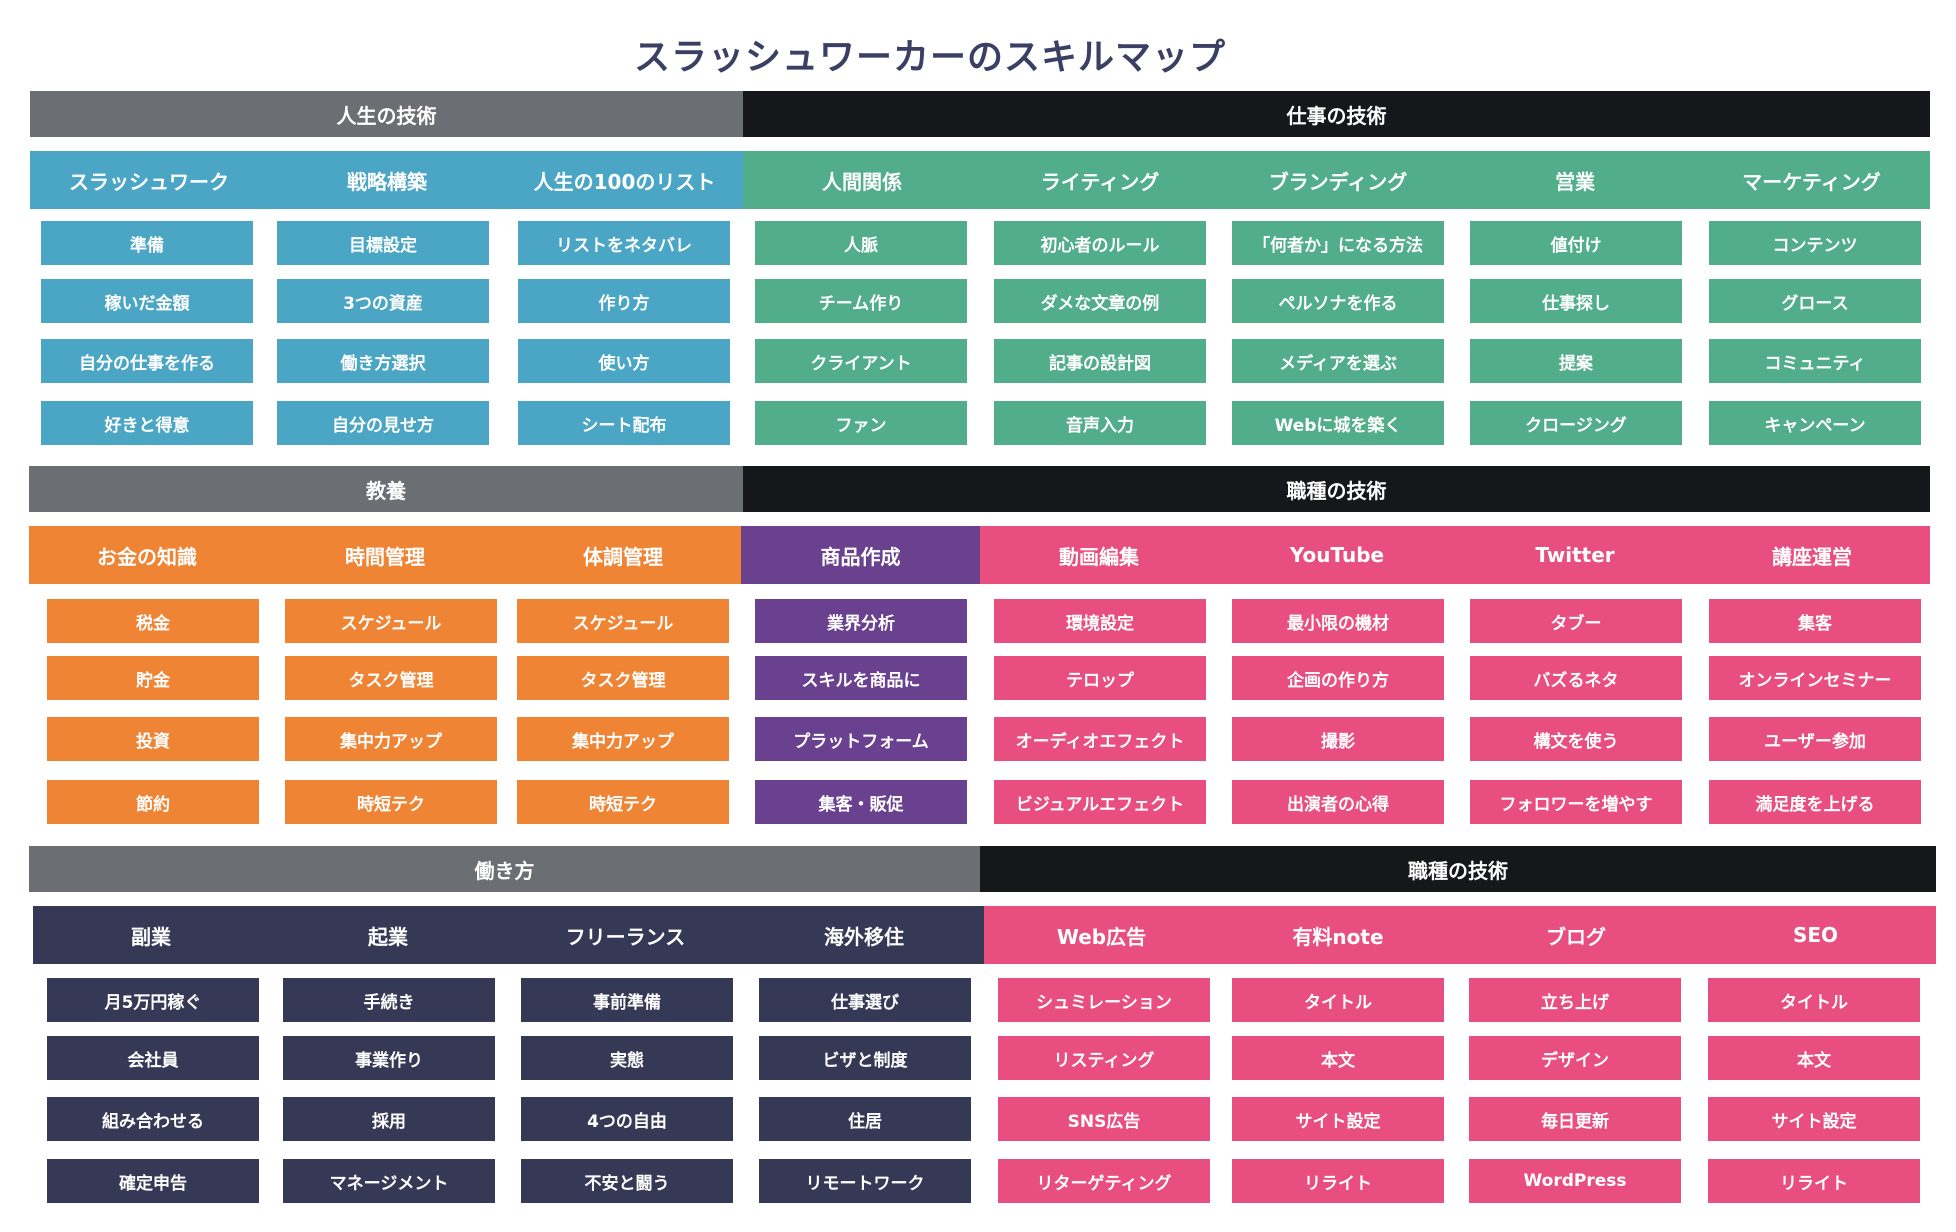  Describe the element at coordinates (153, 621) in the screenshot. I see `skill-item: 税金` at that location.